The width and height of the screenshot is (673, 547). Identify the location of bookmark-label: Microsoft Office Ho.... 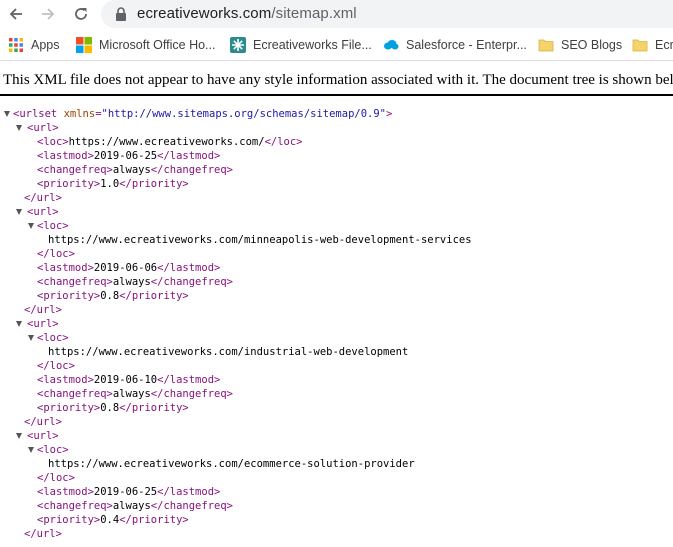
(157, 45).